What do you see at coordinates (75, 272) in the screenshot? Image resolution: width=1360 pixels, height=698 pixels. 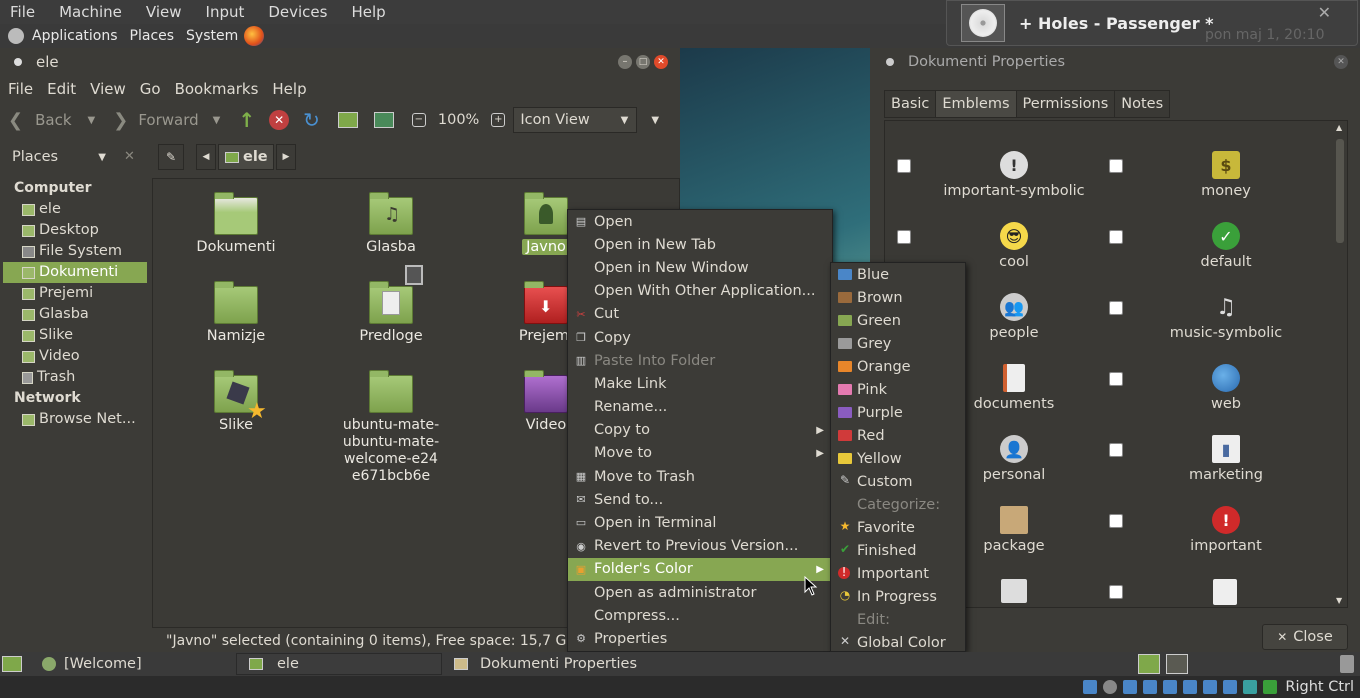 I see `sidebar-item-dokumenti: Dokumenti` at bounding box center [75, 272].